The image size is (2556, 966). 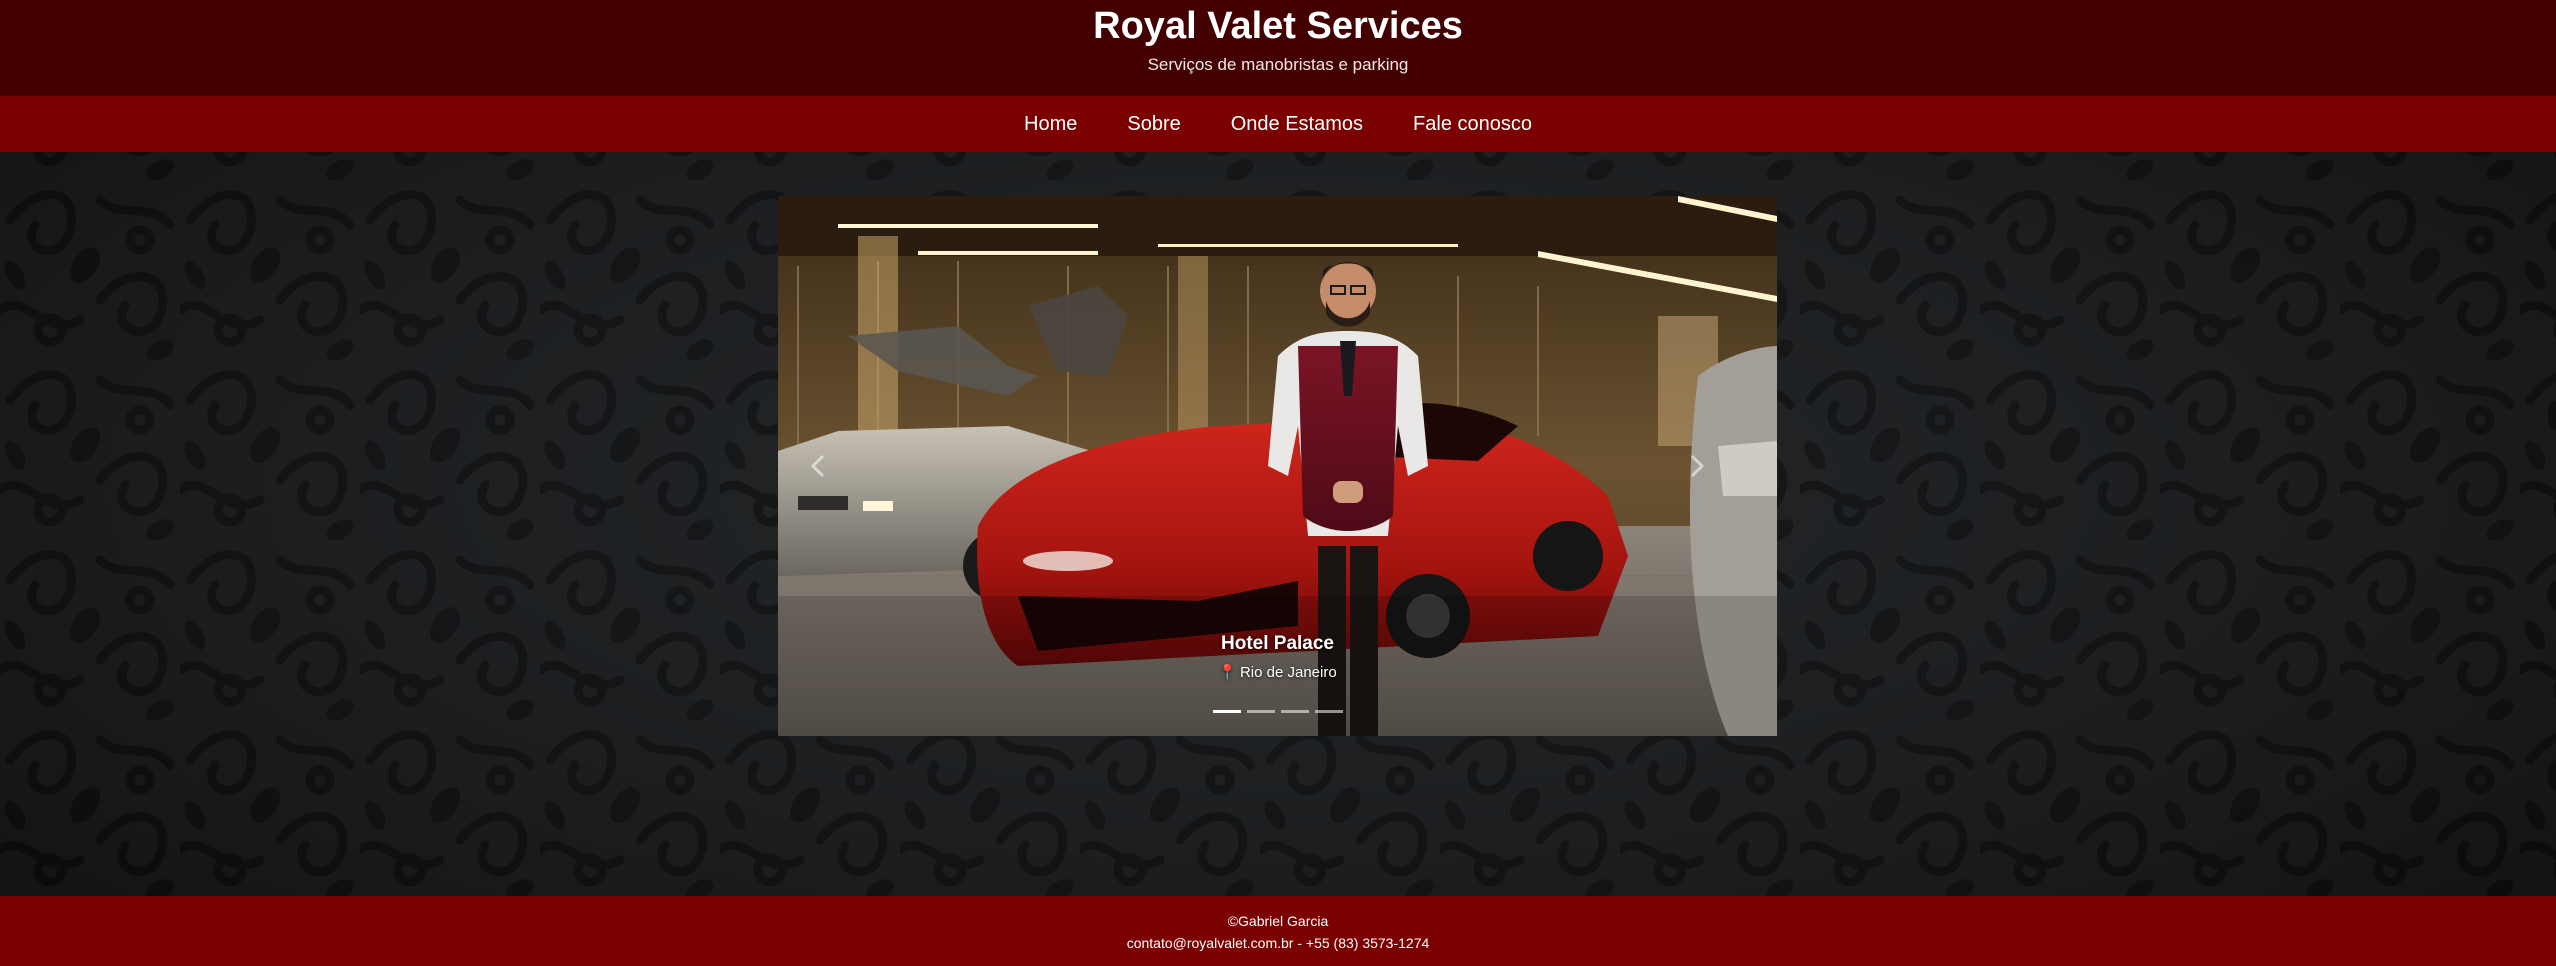 I want to click on chevron-left-icon, so click(x=817, y=466).